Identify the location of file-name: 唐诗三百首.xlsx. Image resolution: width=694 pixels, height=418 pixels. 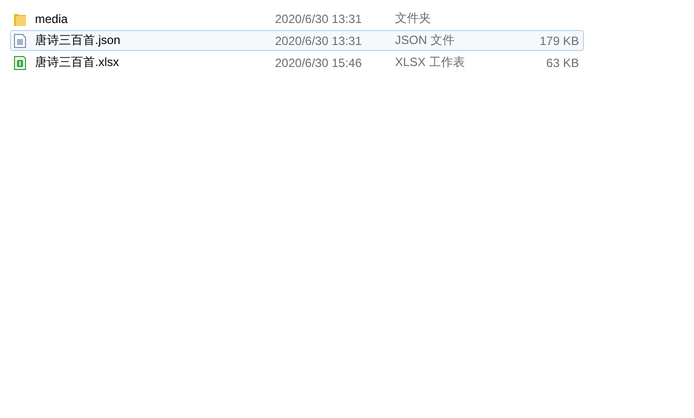
(77, 62).